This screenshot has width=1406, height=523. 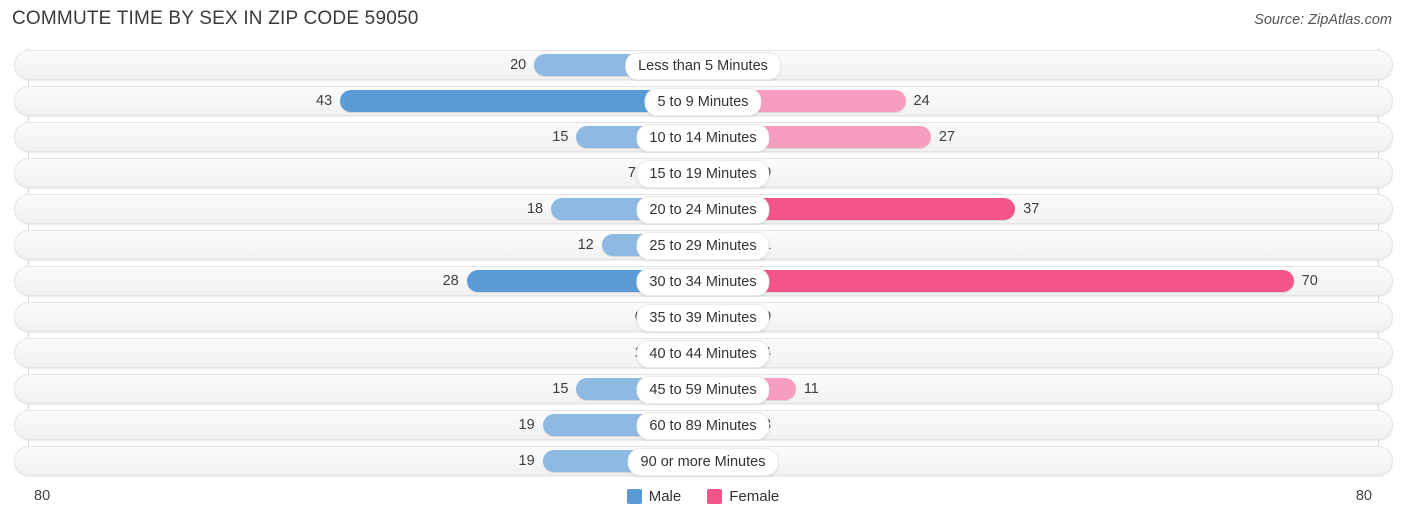 What do you see at coordinates (634, 496) in the screenshot?
I see `legend-swatch-male` at bounding box center [634, 496].